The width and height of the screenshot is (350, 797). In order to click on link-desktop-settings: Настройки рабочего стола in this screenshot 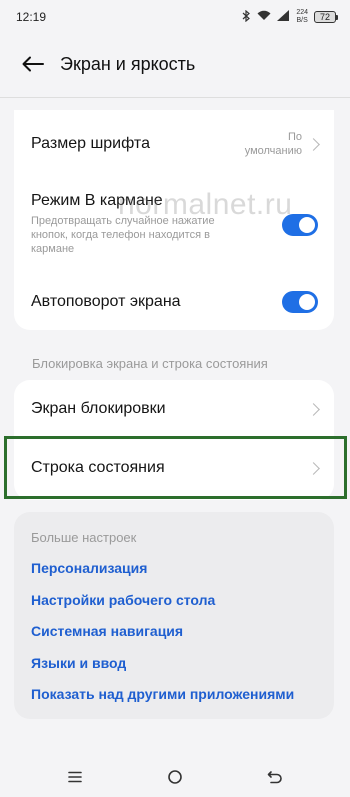, I will do `click(123, 600)`.